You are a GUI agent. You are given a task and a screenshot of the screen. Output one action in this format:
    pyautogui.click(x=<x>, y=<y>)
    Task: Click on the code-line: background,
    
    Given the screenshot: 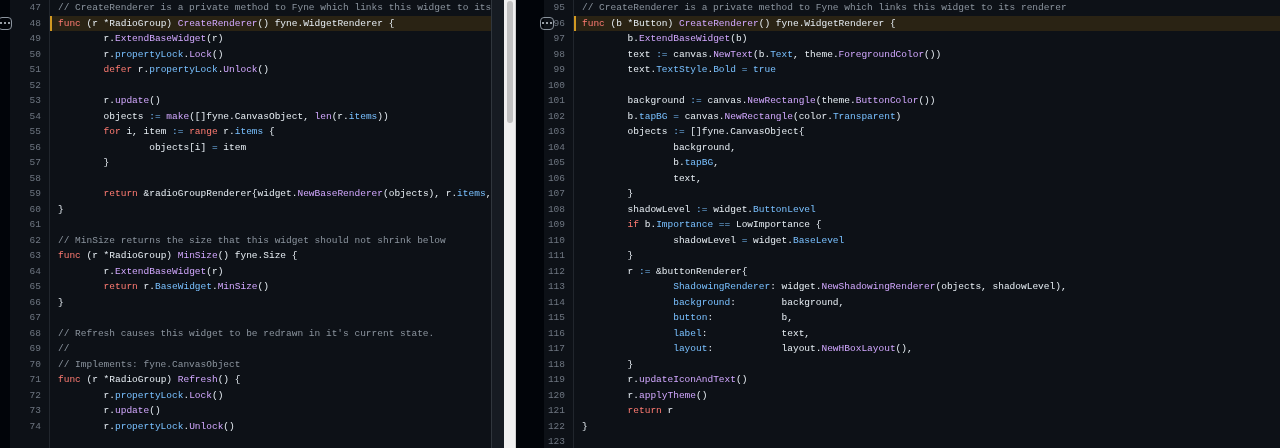 What is the action you would take?
    pyautogui.click(x=704, y=147)
    